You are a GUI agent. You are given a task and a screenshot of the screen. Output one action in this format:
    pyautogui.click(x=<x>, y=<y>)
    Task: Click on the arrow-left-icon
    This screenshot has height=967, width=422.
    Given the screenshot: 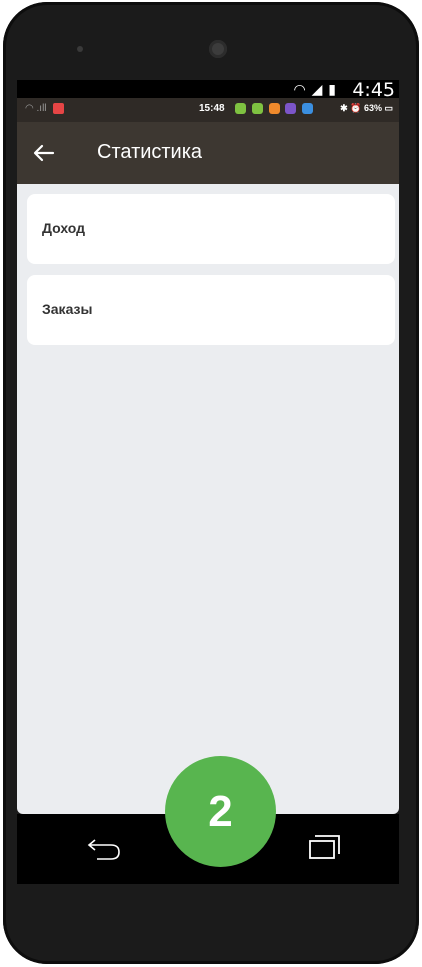 What is the action you would take?
    pyautogui.click(x=44, y=153)
    